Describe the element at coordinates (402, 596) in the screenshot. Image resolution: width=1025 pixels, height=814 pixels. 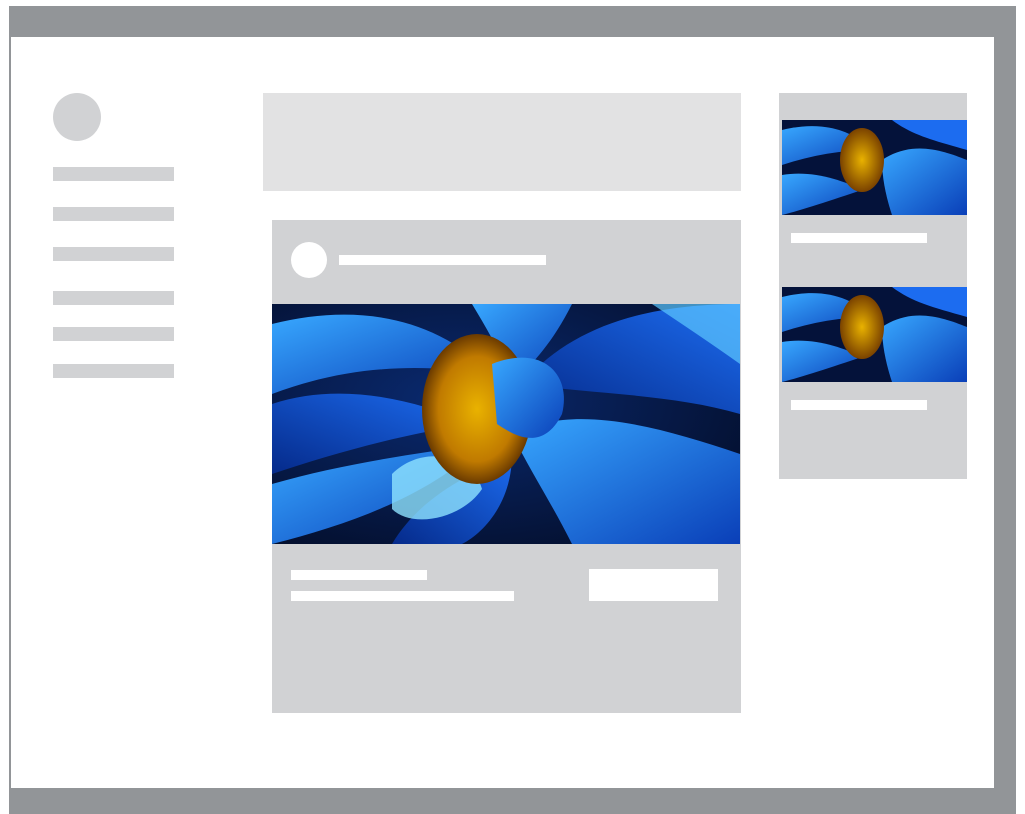
I see `post-body` at that location.